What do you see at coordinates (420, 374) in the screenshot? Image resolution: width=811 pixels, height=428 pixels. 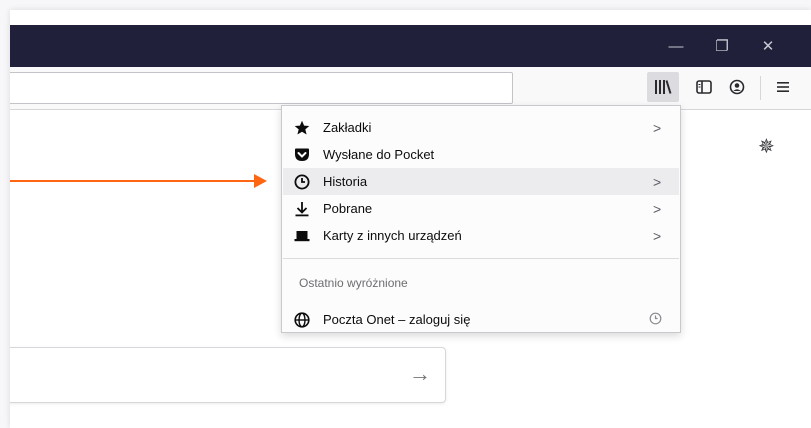 I see `search-go-arrow-icon: →` at bounding box center [420, 374].